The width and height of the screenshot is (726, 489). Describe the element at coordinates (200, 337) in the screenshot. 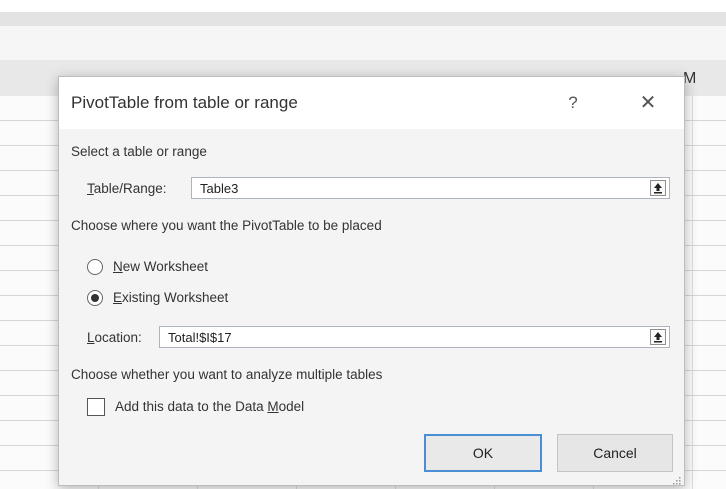

I see `location-value: Total!$I$17` at that location.